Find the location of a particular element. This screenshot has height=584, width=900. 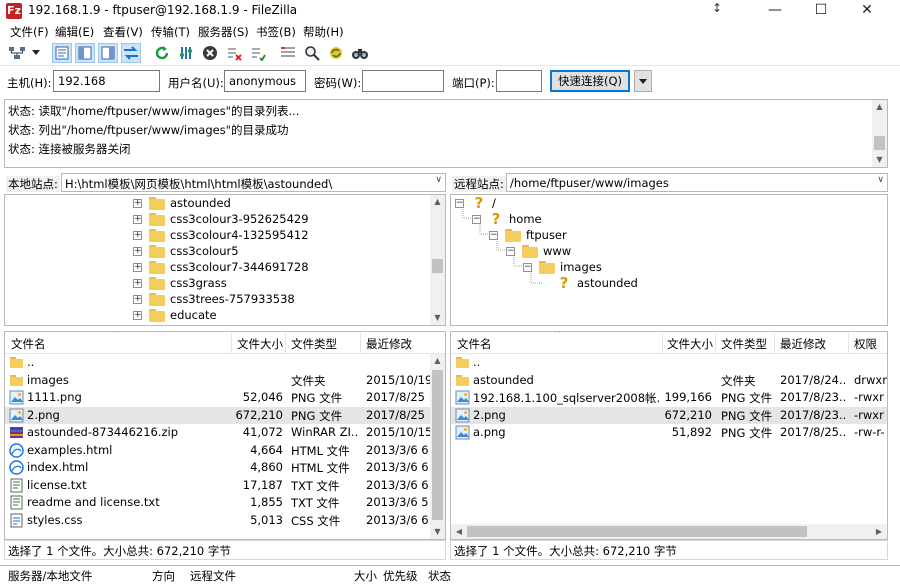

reconnect-icon is located at coordinates (258, 53).